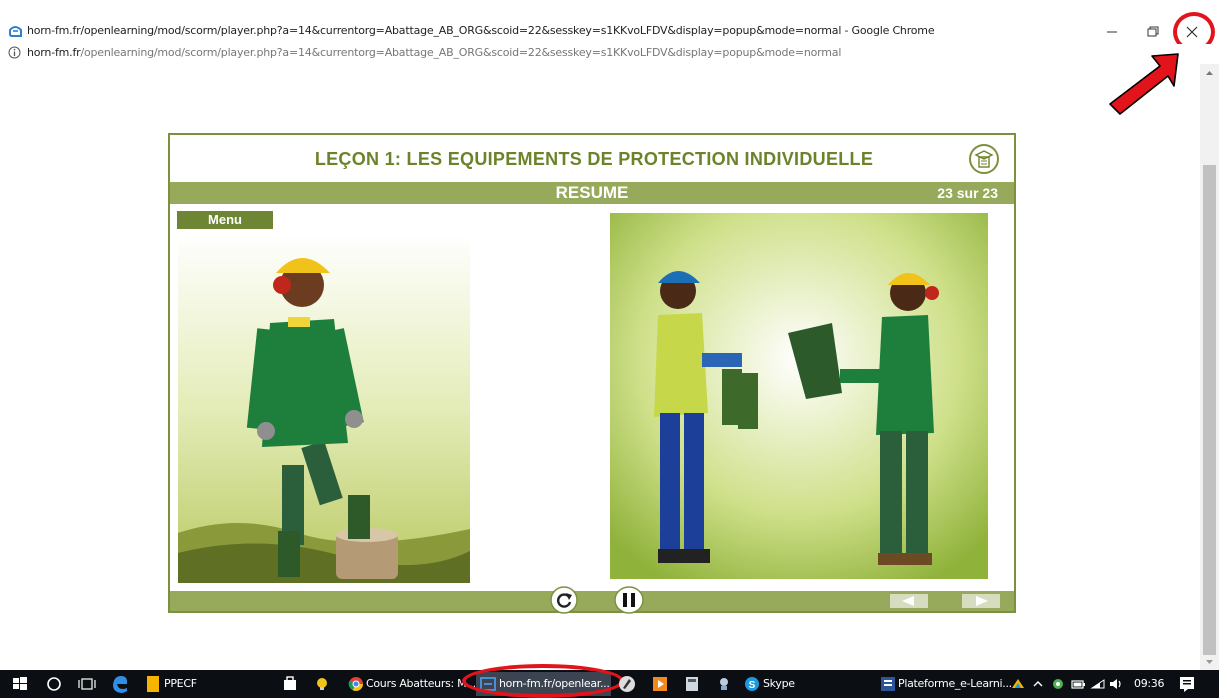  I want to click on replay-icon, so click(564, 600).